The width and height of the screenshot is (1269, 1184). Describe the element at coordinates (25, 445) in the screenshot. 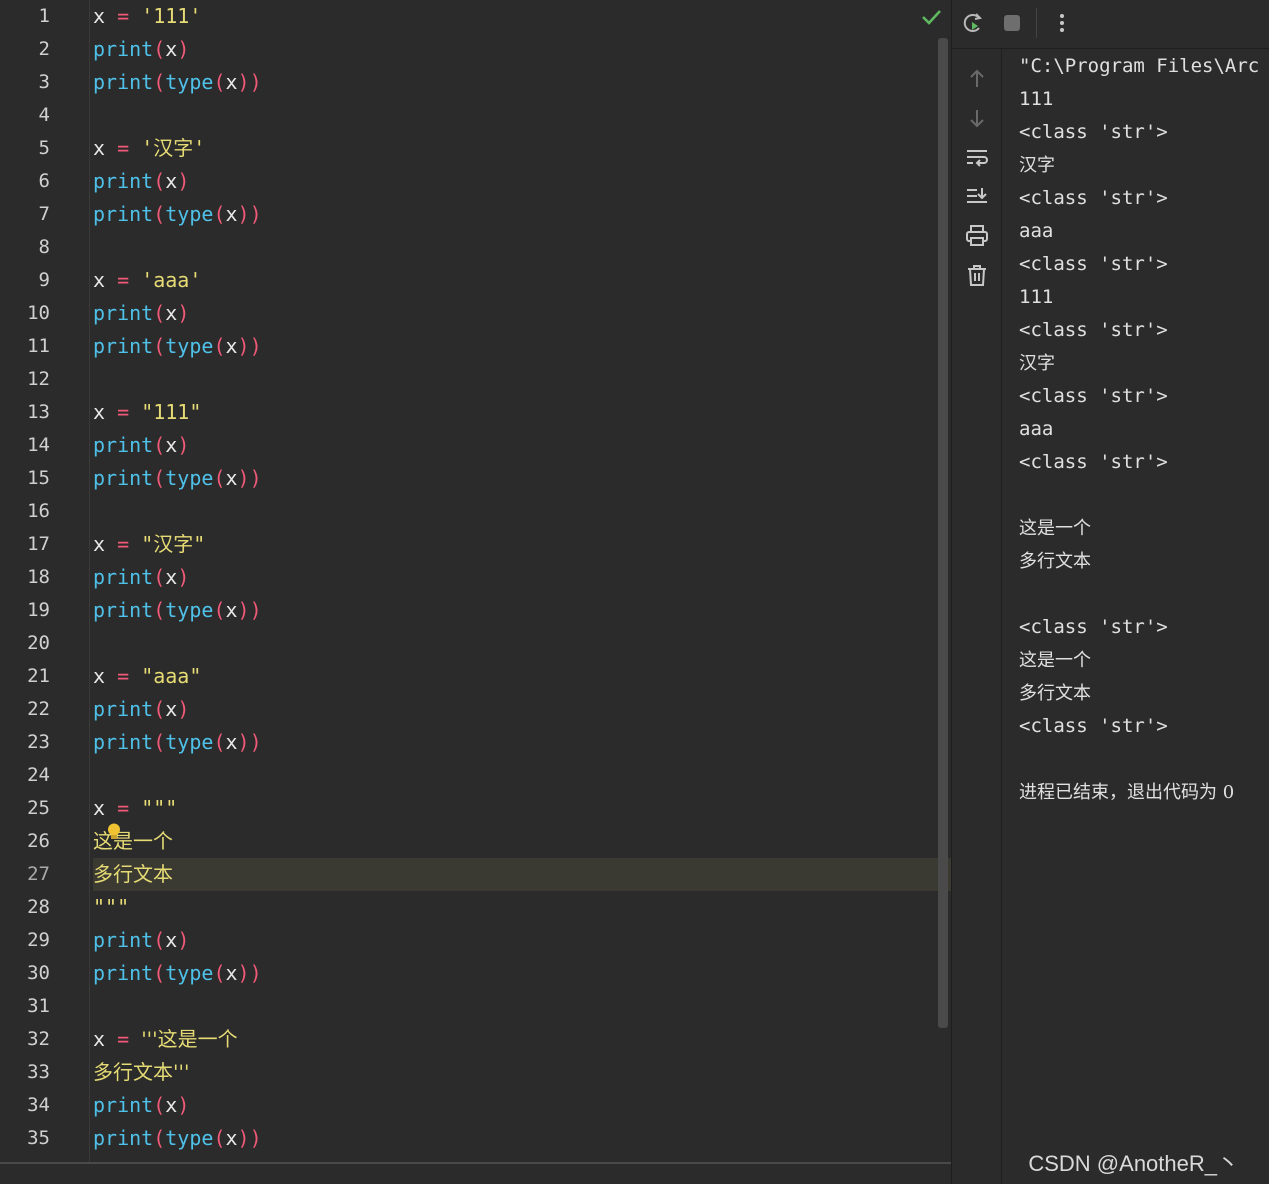

I see `line-number: 14` at that location.